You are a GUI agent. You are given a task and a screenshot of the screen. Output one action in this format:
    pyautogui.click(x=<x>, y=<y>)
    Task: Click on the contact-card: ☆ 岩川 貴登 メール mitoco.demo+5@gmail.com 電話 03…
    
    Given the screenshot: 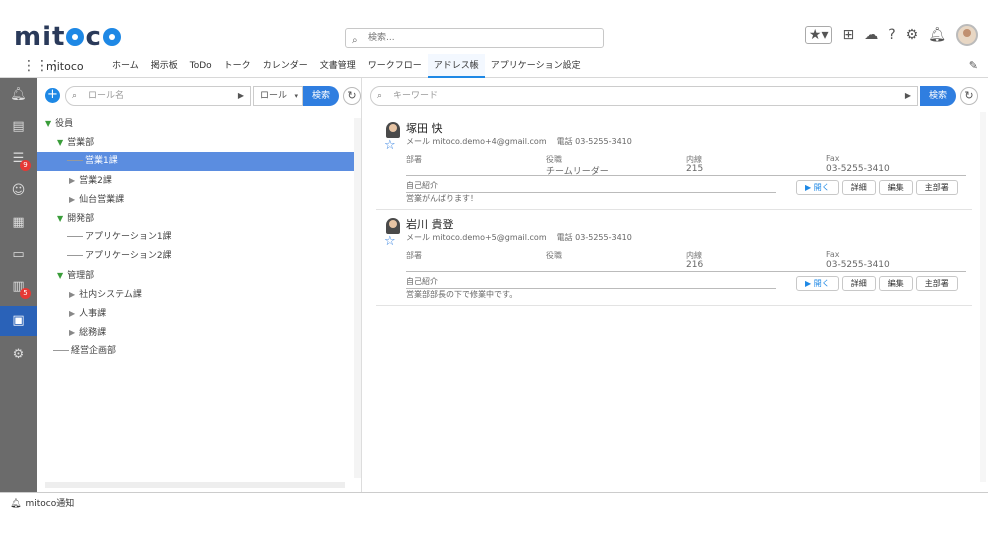 What is the action you would take?
    pyautogui.click(x=674, y=260)
    